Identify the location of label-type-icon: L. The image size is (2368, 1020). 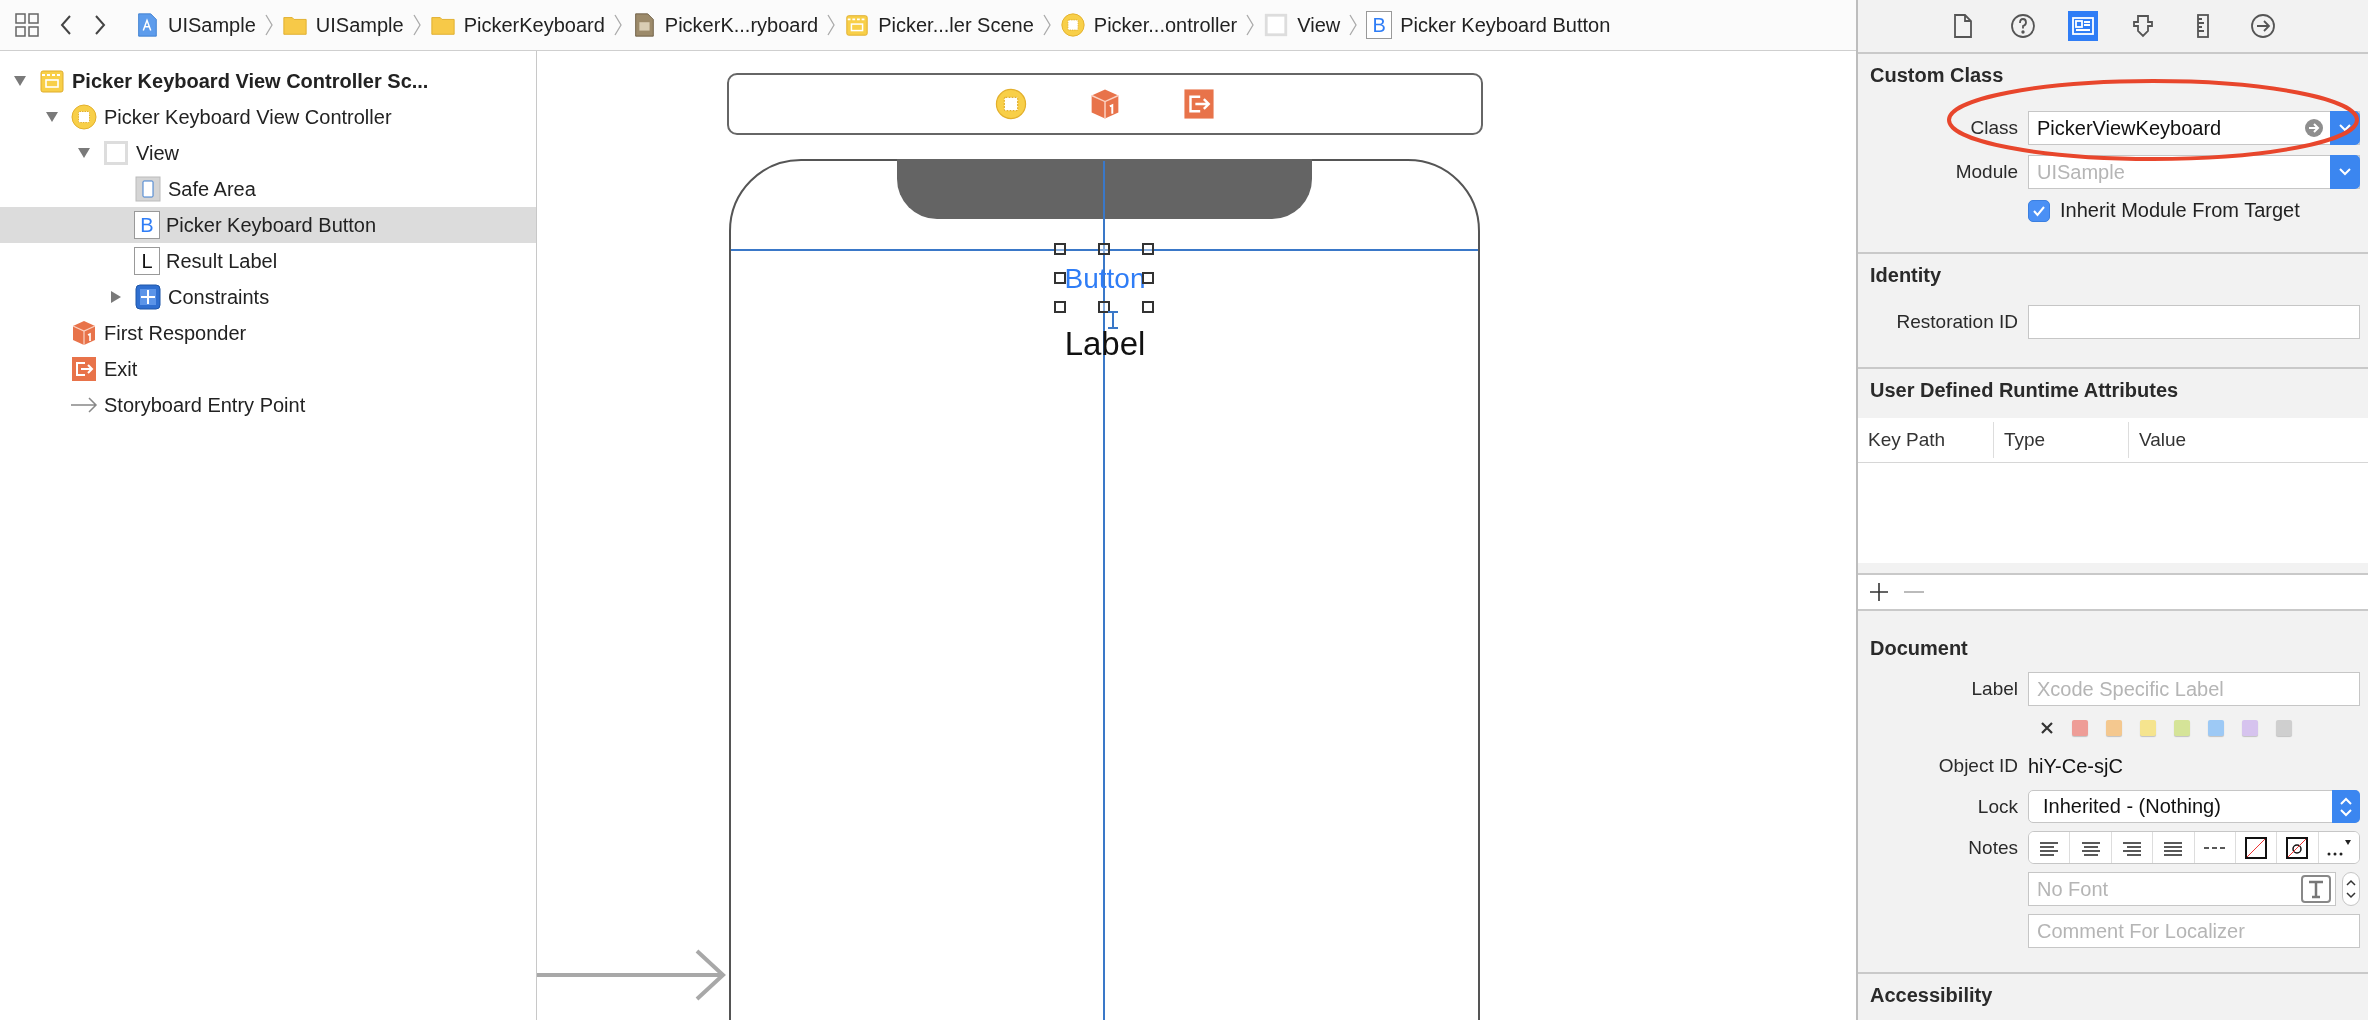
(147, 261).